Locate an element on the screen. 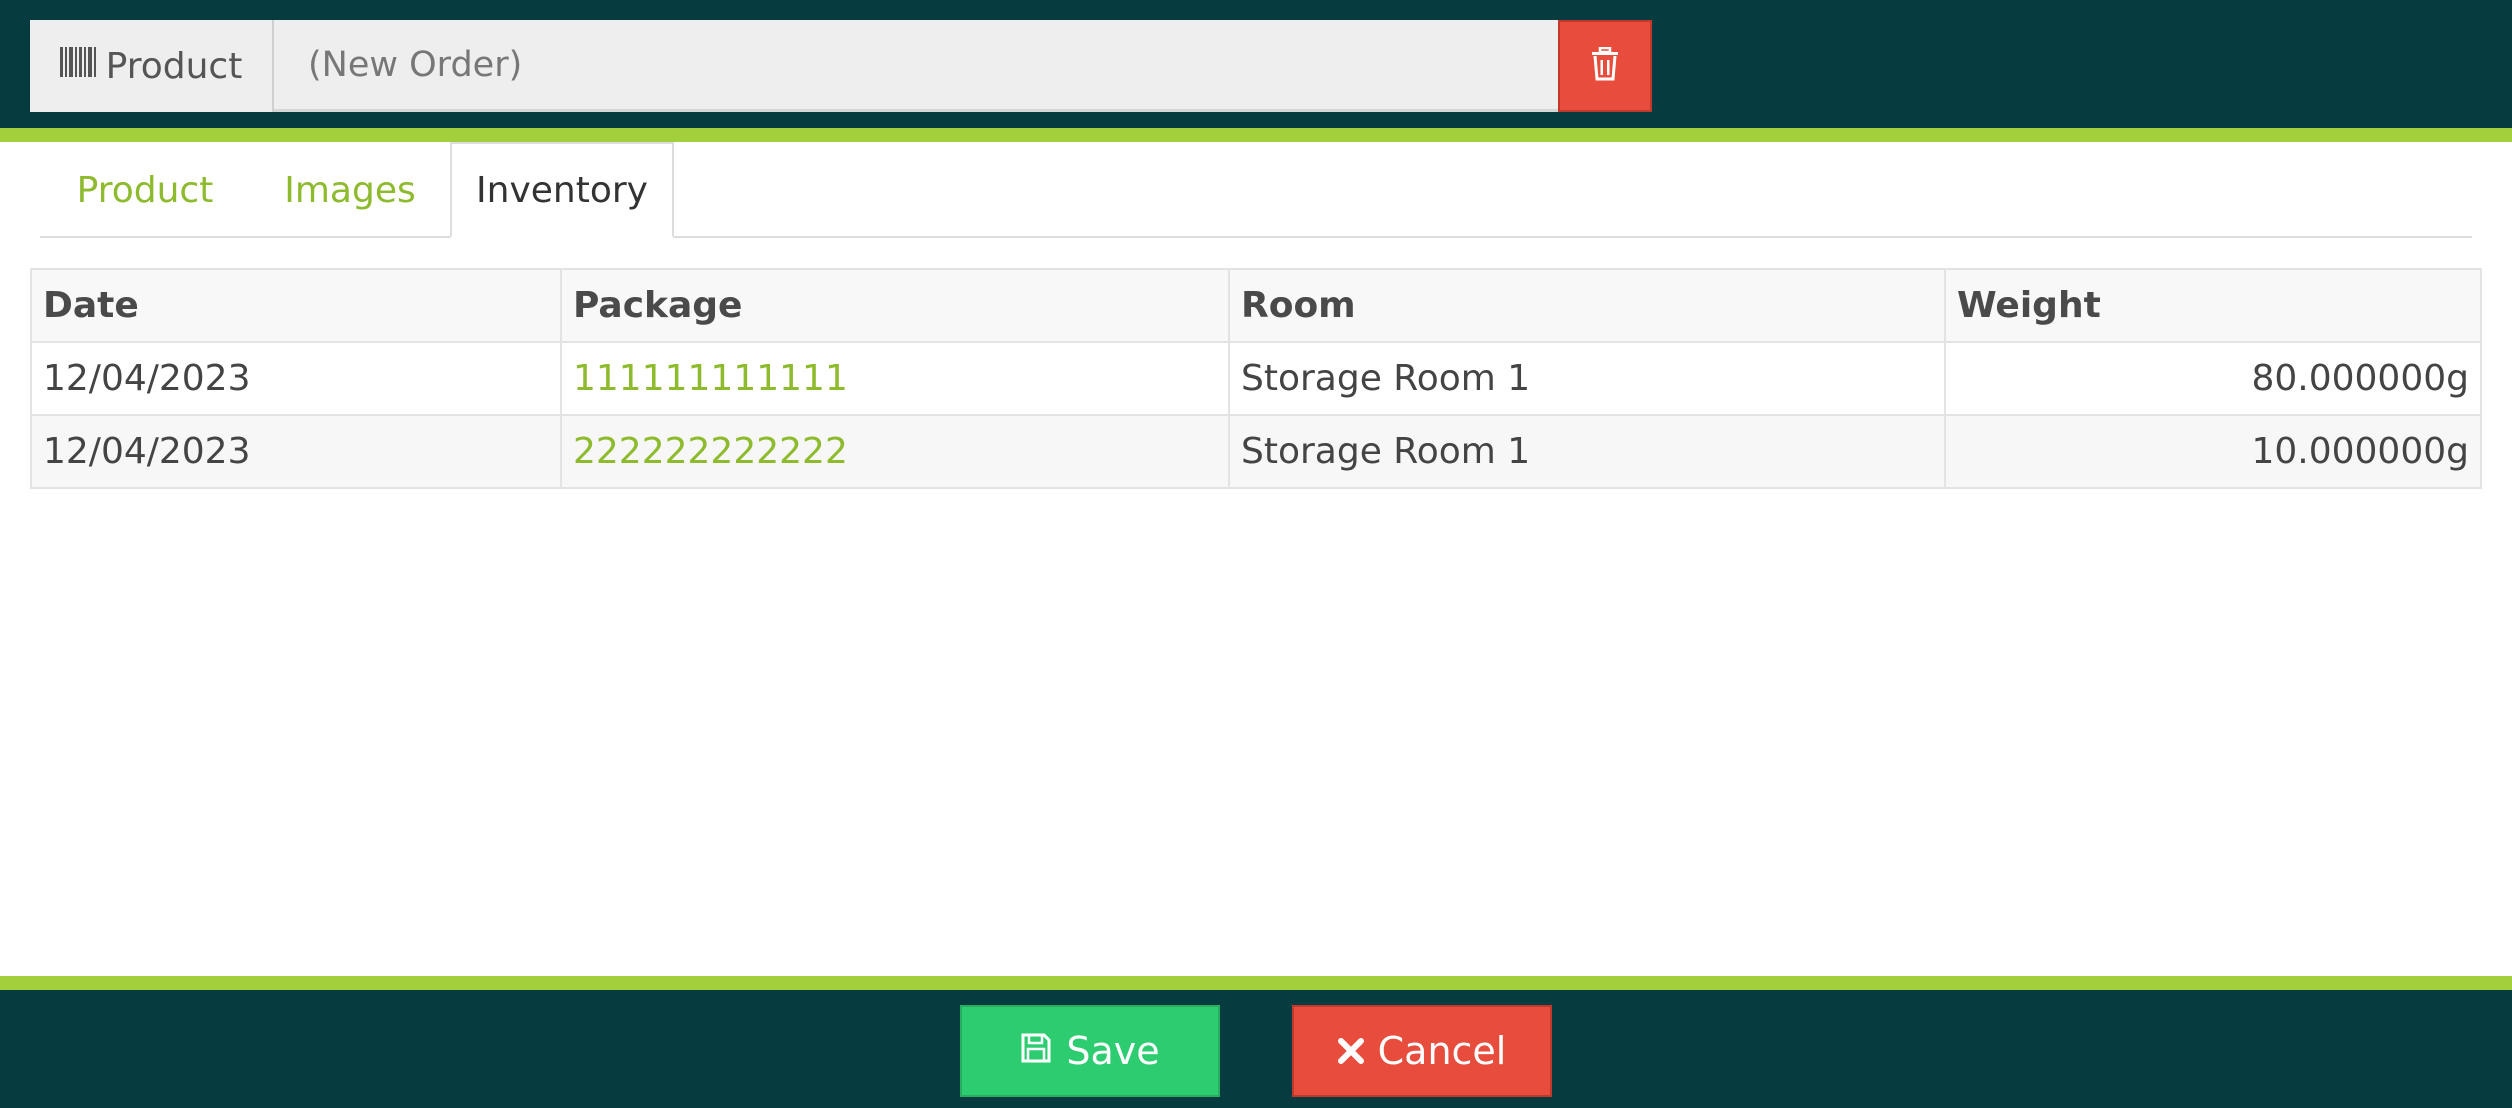 Image resolution: width=2512 pixels, height=1108 pixels. trash-icon is located at coordinates (1605, 65).